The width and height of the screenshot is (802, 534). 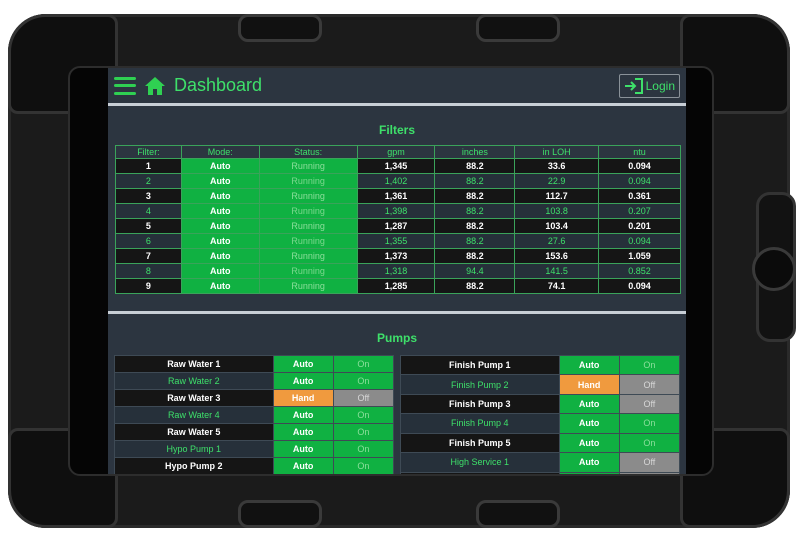 I want to click on login-button: Login, so click(x=649, y=85).